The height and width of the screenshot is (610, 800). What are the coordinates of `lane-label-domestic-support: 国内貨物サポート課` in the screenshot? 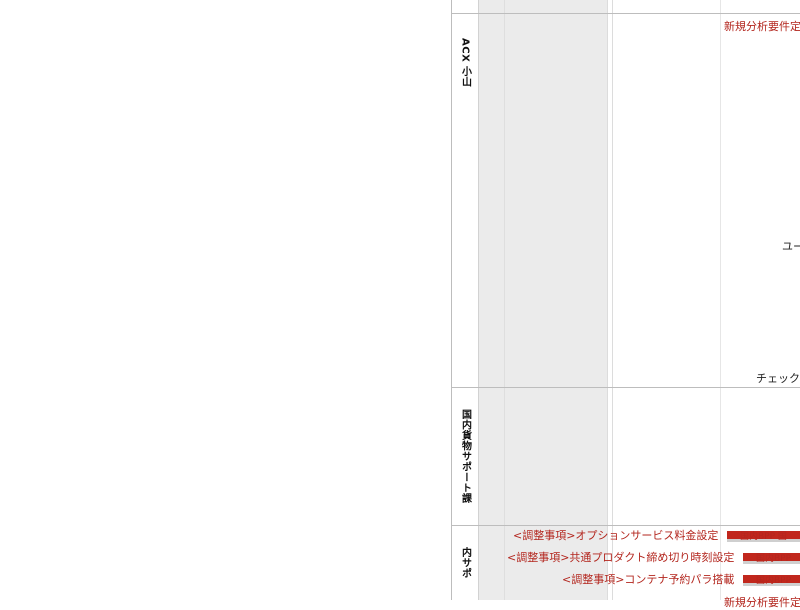 It's located at (465, 456).